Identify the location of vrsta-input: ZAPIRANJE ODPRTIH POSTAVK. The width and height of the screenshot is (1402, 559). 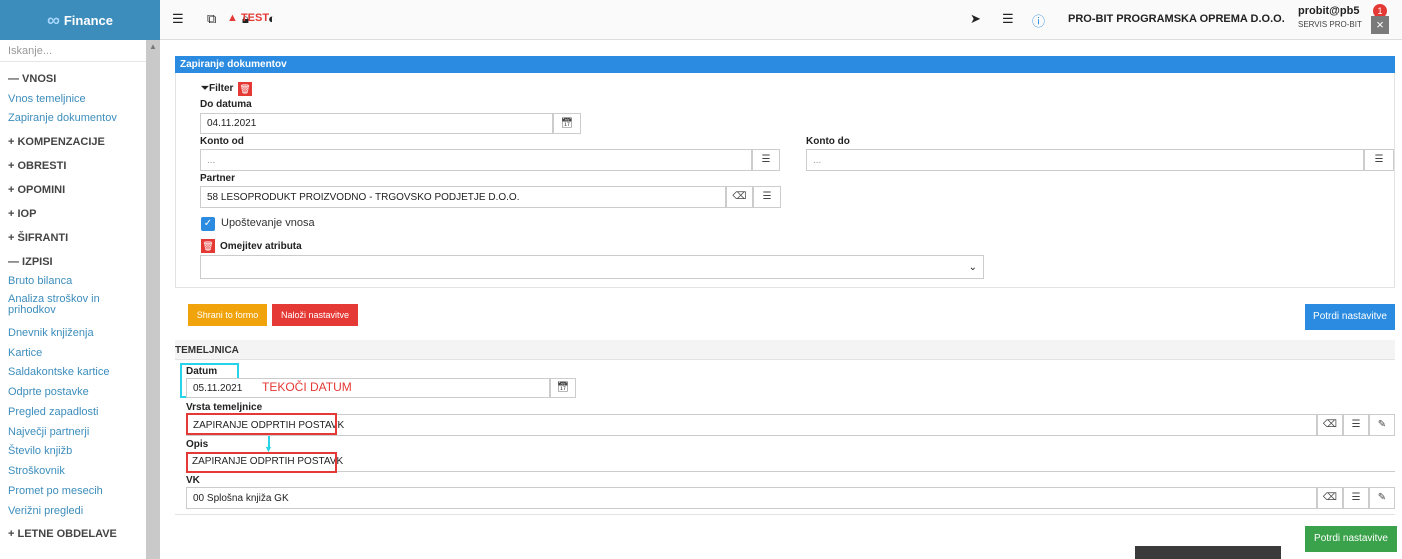
(751, 425).